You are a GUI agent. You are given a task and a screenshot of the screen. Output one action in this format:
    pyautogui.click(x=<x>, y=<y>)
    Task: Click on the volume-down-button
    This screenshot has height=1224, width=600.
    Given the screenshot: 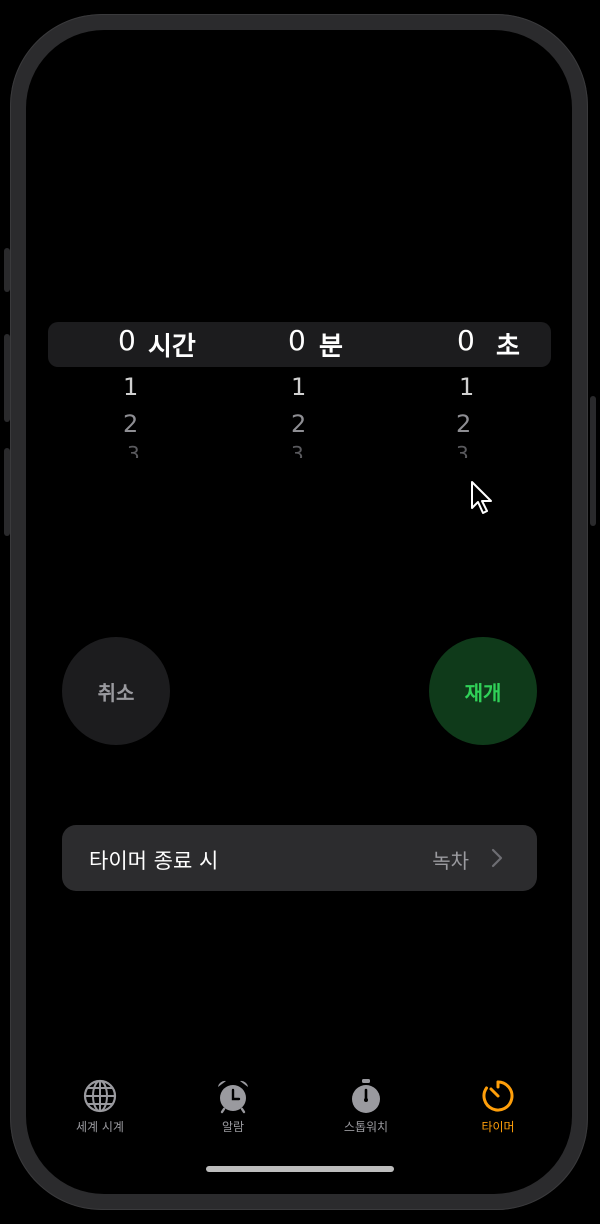 What is the action you would take?
    pyautogui.click(x=7, y=492)
    